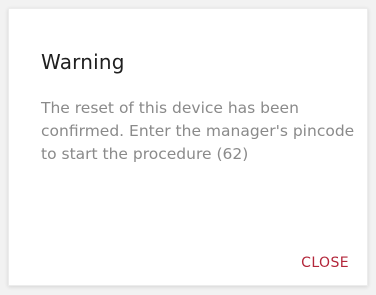 The image size is (376, 295). Describe the element at coordinates (83, 62) in the screenshot. I see `dialog-title: Warning` at that location.